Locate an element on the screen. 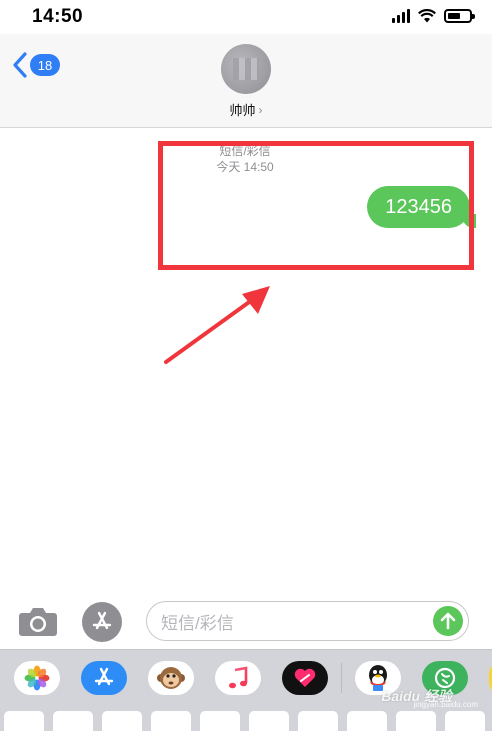  imessage-app-strip: Baidu 经验 jingyan.baidu.com is located at coordinates (246, 690).